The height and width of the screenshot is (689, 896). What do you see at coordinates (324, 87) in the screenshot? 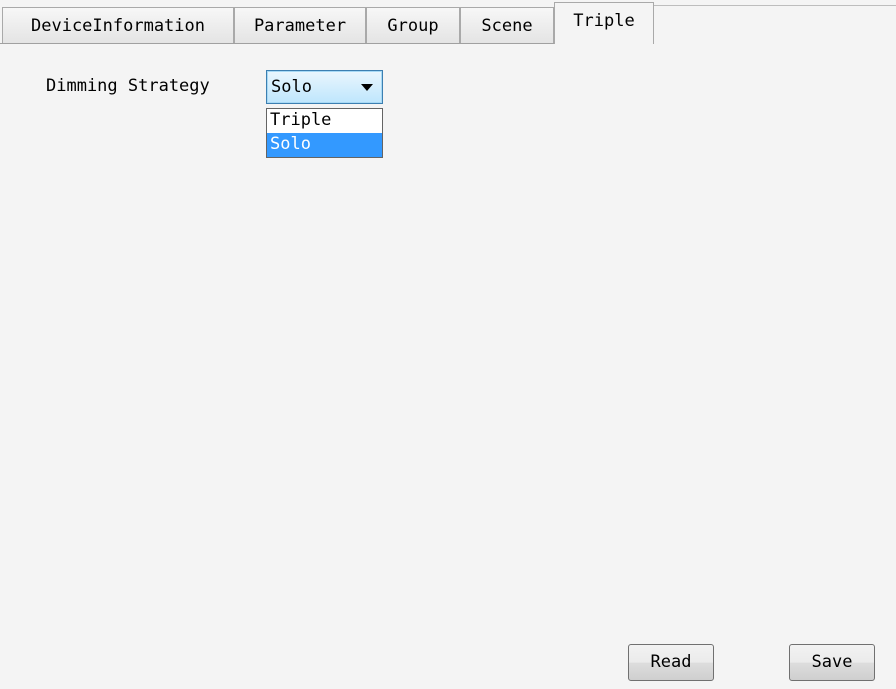
I see `dimming-strategy-select: Solo` at bounding box center [324, 87].